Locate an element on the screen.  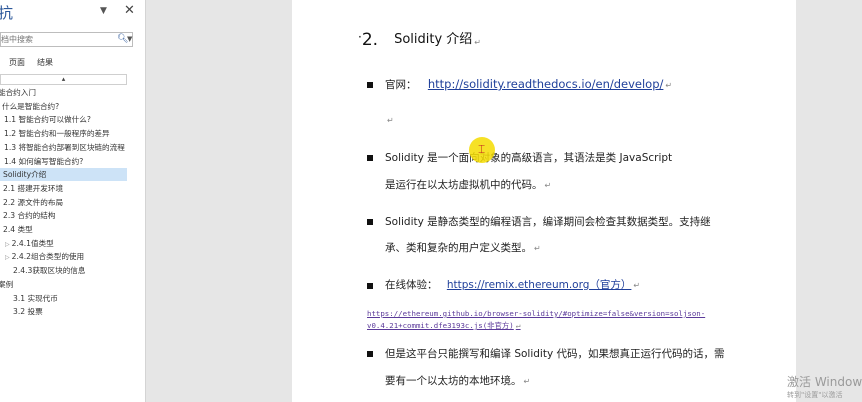
nav-heading-label: 1.2 智能合约和一般程序的差异 is located at coordinates (57, 134).